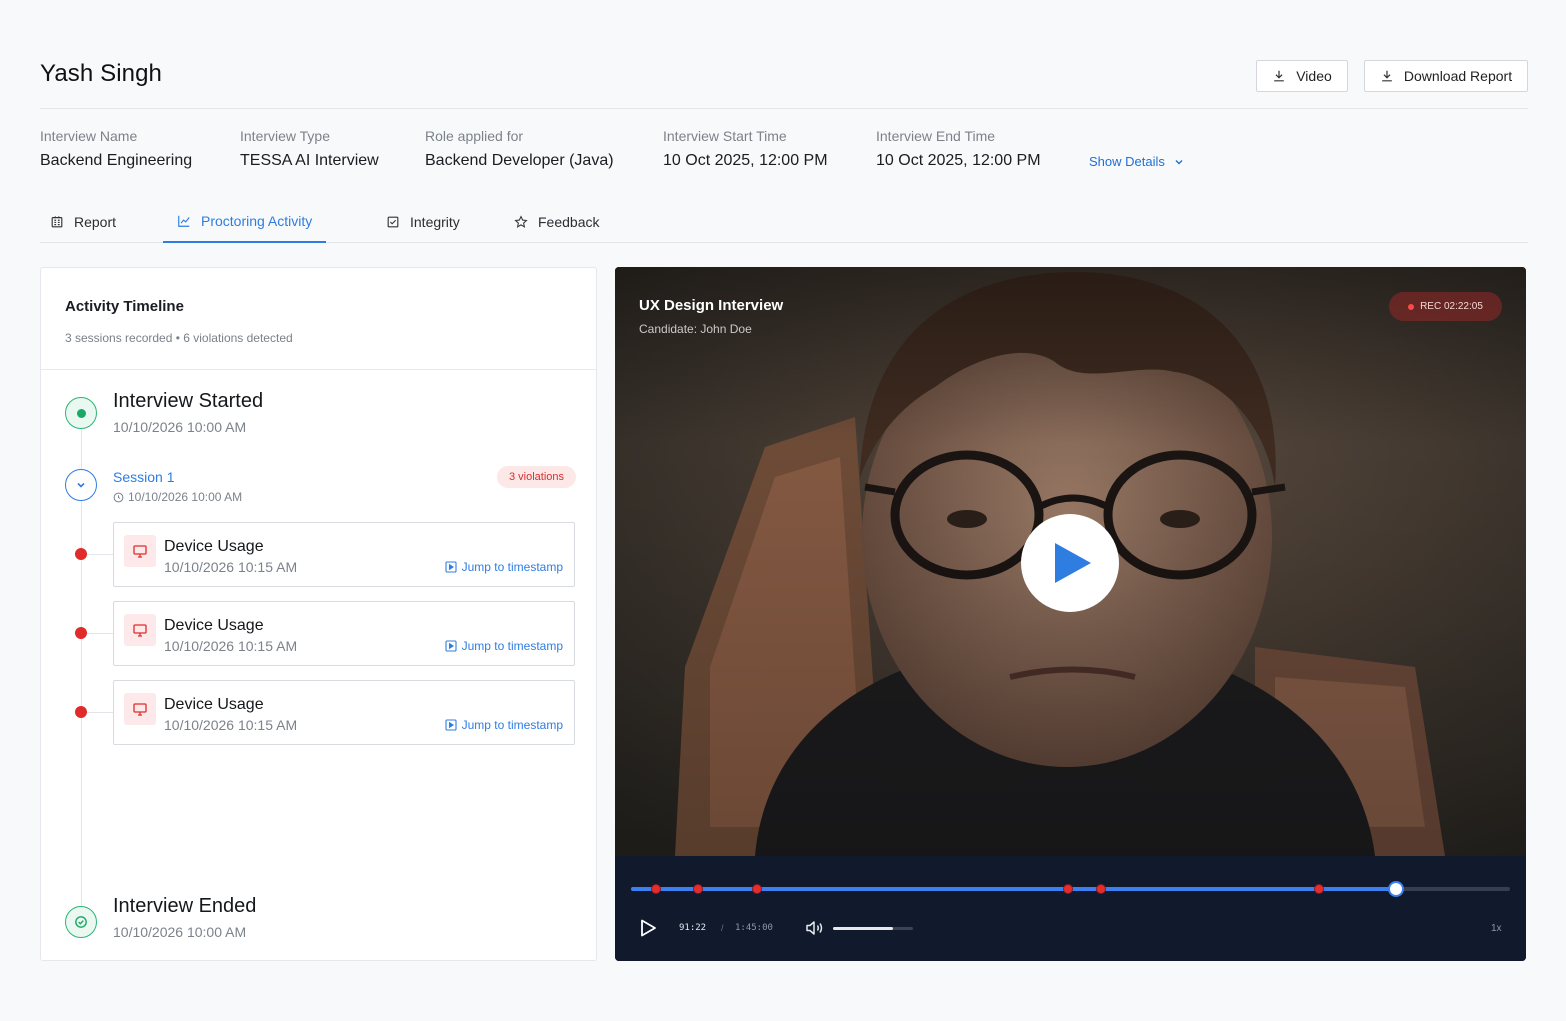 The height and width of the screenshot is (1021, 1566). Describe the element at coordinates (521, 221) in the screenshot. I see `star-icon` at that location.